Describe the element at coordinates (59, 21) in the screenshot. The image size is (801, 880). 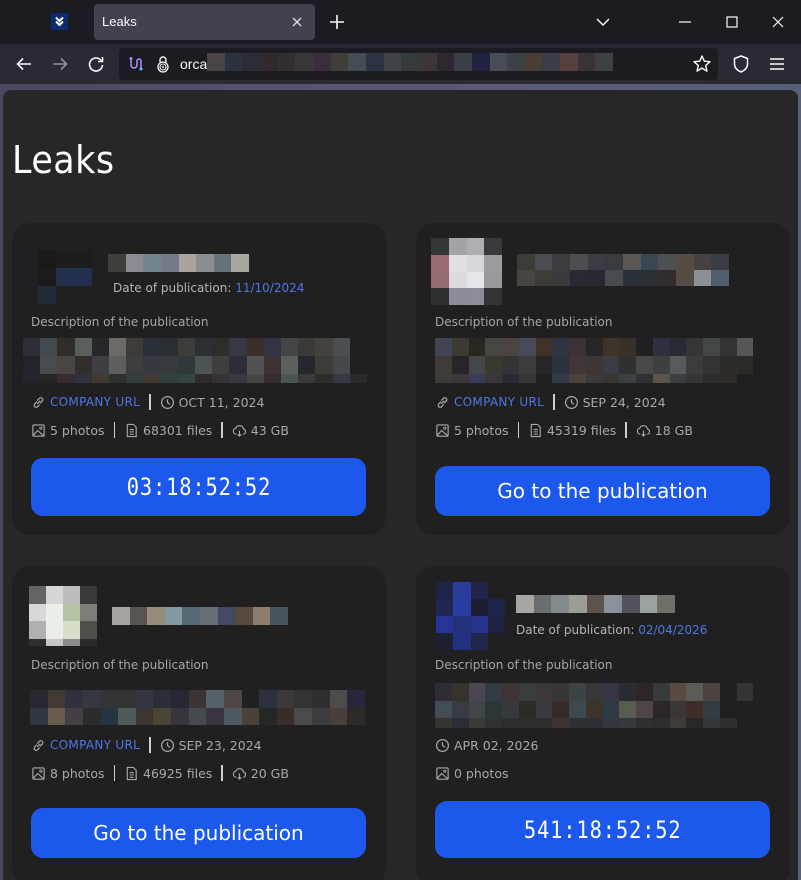
I see `chevron-double-down-icon` at that location.